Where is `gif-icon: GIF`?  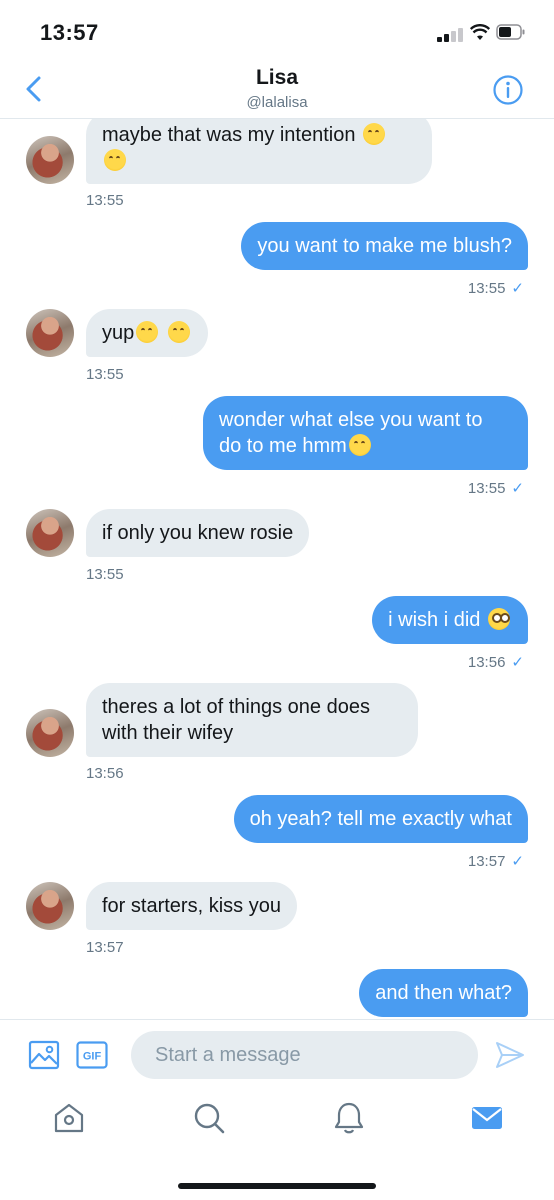
gif-icon: GIF is located at coordinates (92, 1055).